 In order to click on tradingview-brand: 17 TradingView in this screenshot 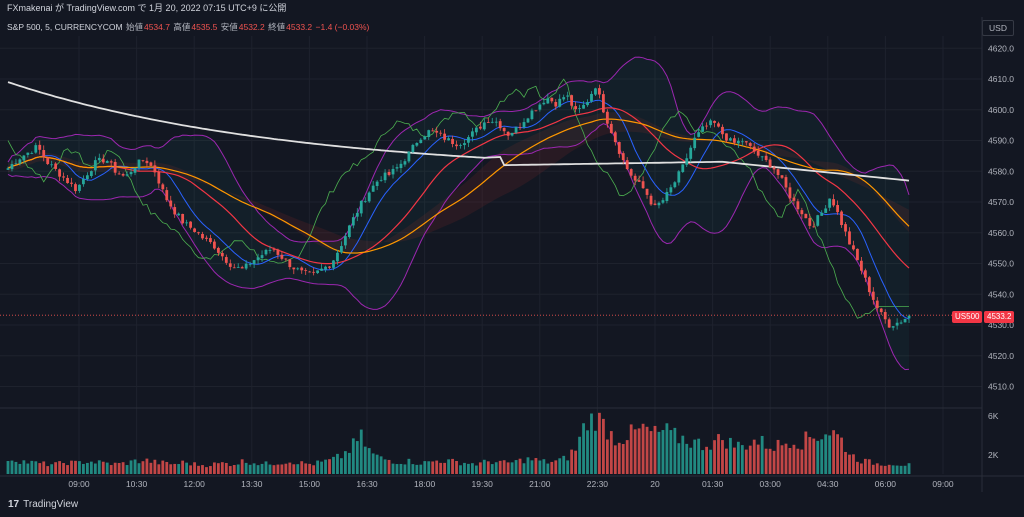, I will do `click(43, 505)`.